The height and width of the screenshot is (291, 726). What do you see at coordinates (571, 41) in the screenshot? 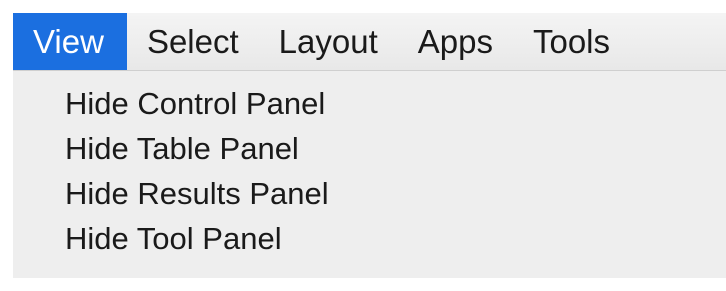
I see `menu-tools: Tools` at bounding box center [571, 41].